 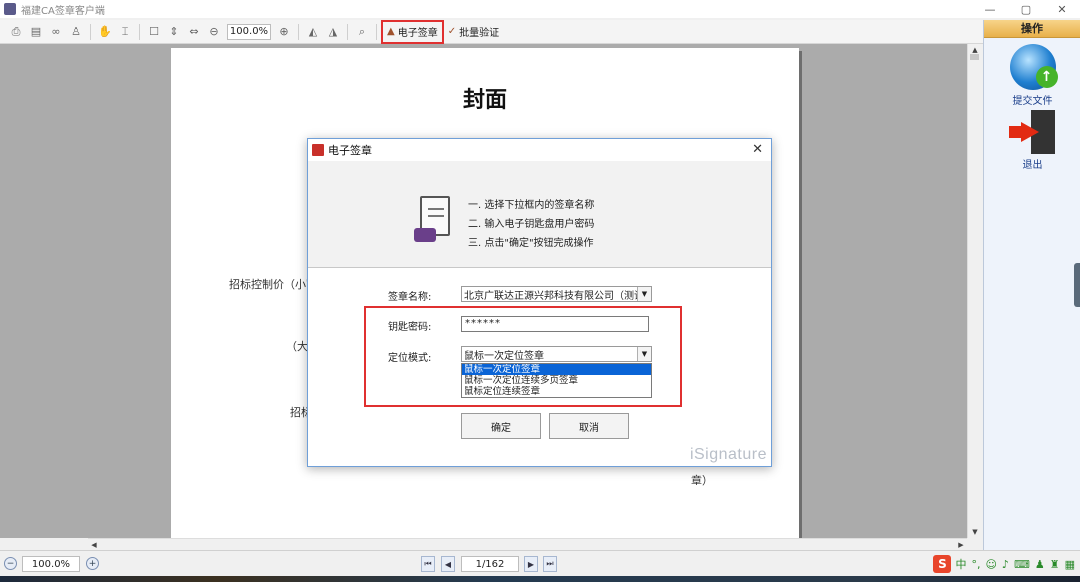 What do you see at coordinates (484, 100) in the screenshot?
I see `page-title: 封面` at bounding box center [484, 100].